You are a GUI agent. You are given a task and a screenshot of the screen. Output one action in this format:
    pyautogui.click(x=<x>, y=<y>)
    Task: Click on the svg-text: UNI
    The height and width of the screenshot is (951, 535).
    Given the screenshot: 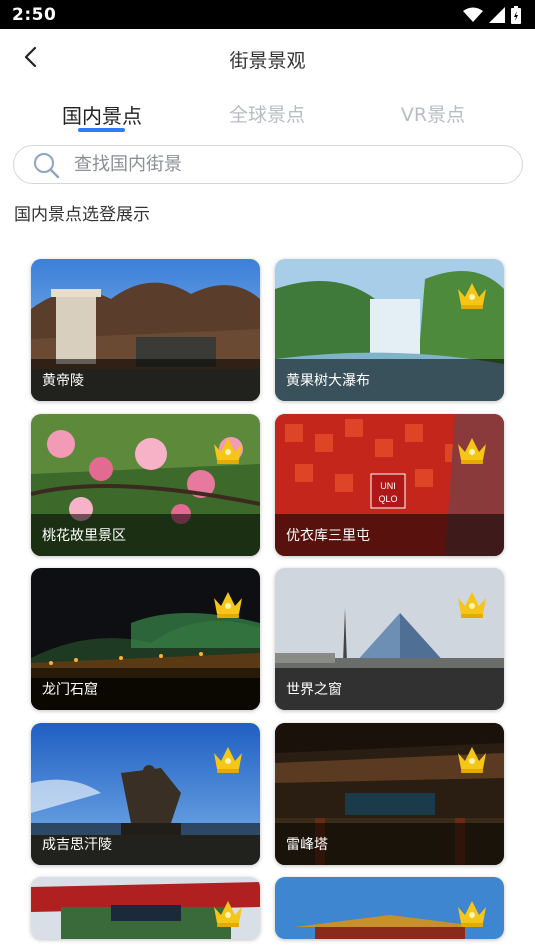 What is the action you would take?
    pyautogui.click(x=388, y=486)
    